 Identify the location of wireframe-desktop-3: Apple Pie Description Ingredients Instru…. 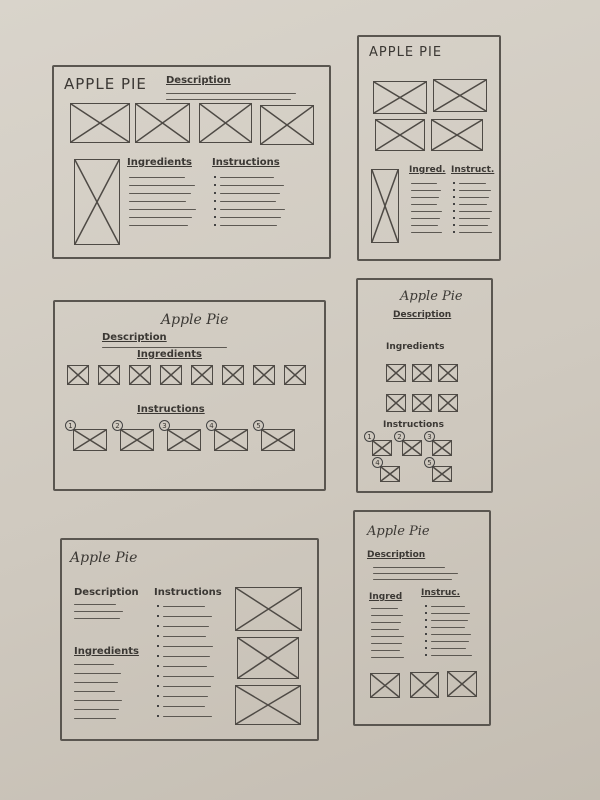
(189, 639).